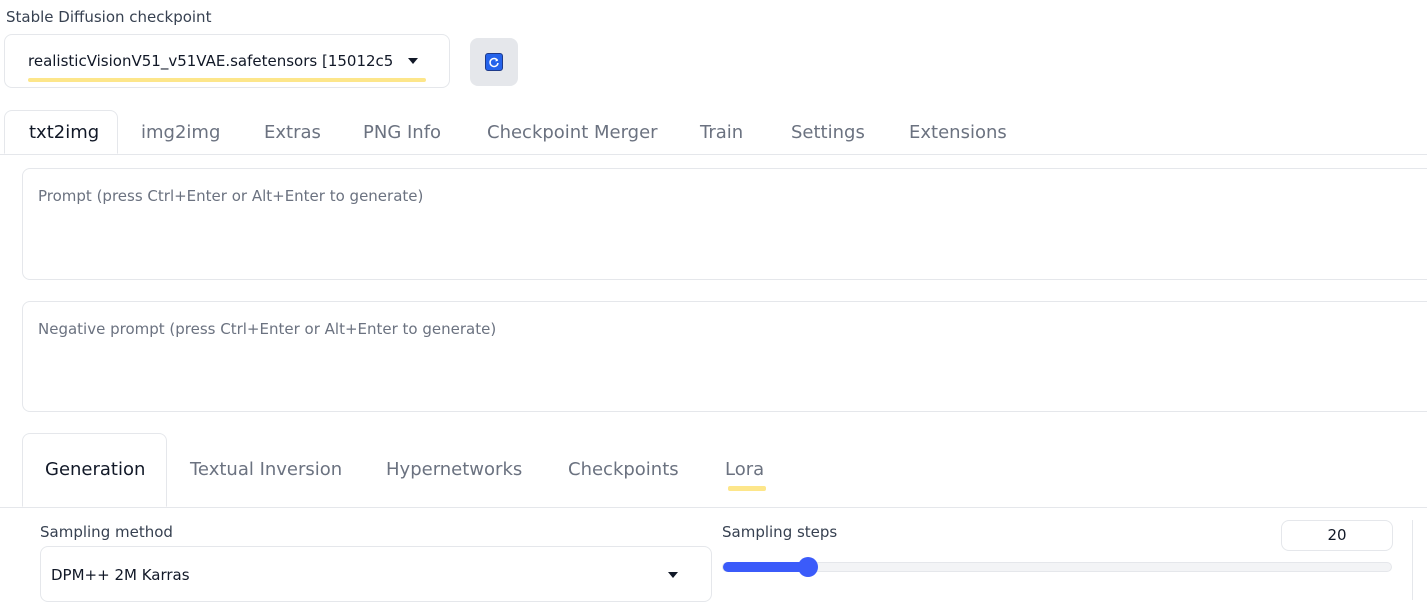  What do you see at coordinates (402, 132) in the screenshot?
I see `tab-png-info: PNG Info` at bounding box center [402, 132].